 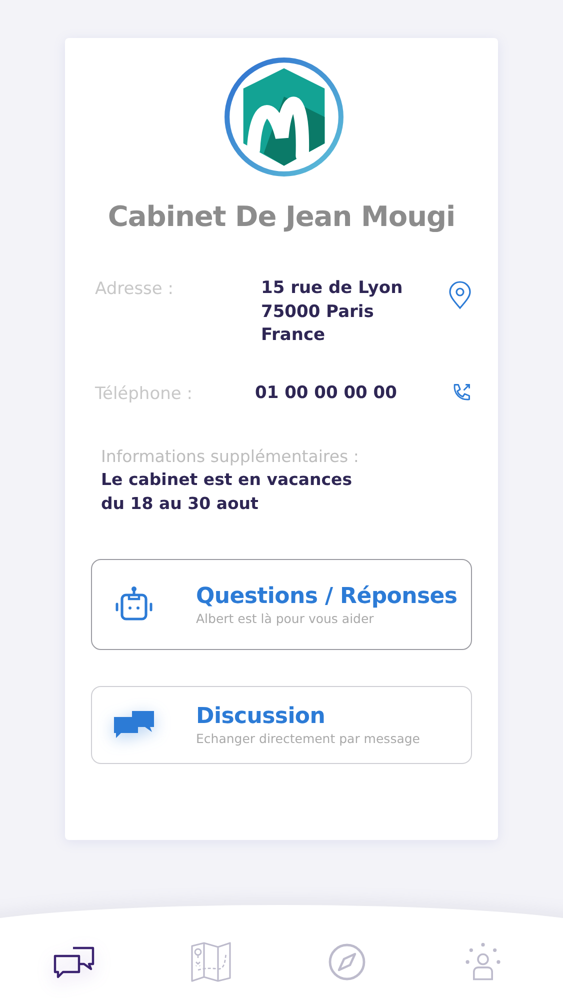 What do you see at coordinates (211, 962) in the screenshot?
I see `map-icon` at bounding box center [211, 962].